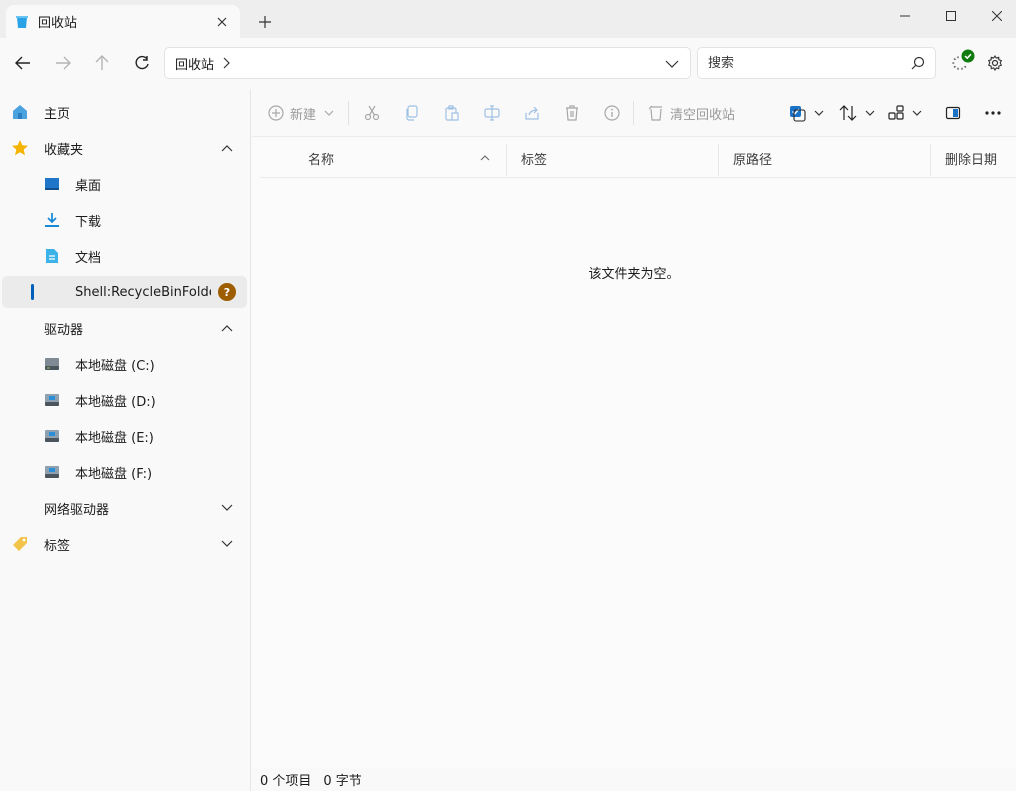 This screenshot has height=791, width=1016. I want to click on column-header-label: 名称, so click(321, 160).